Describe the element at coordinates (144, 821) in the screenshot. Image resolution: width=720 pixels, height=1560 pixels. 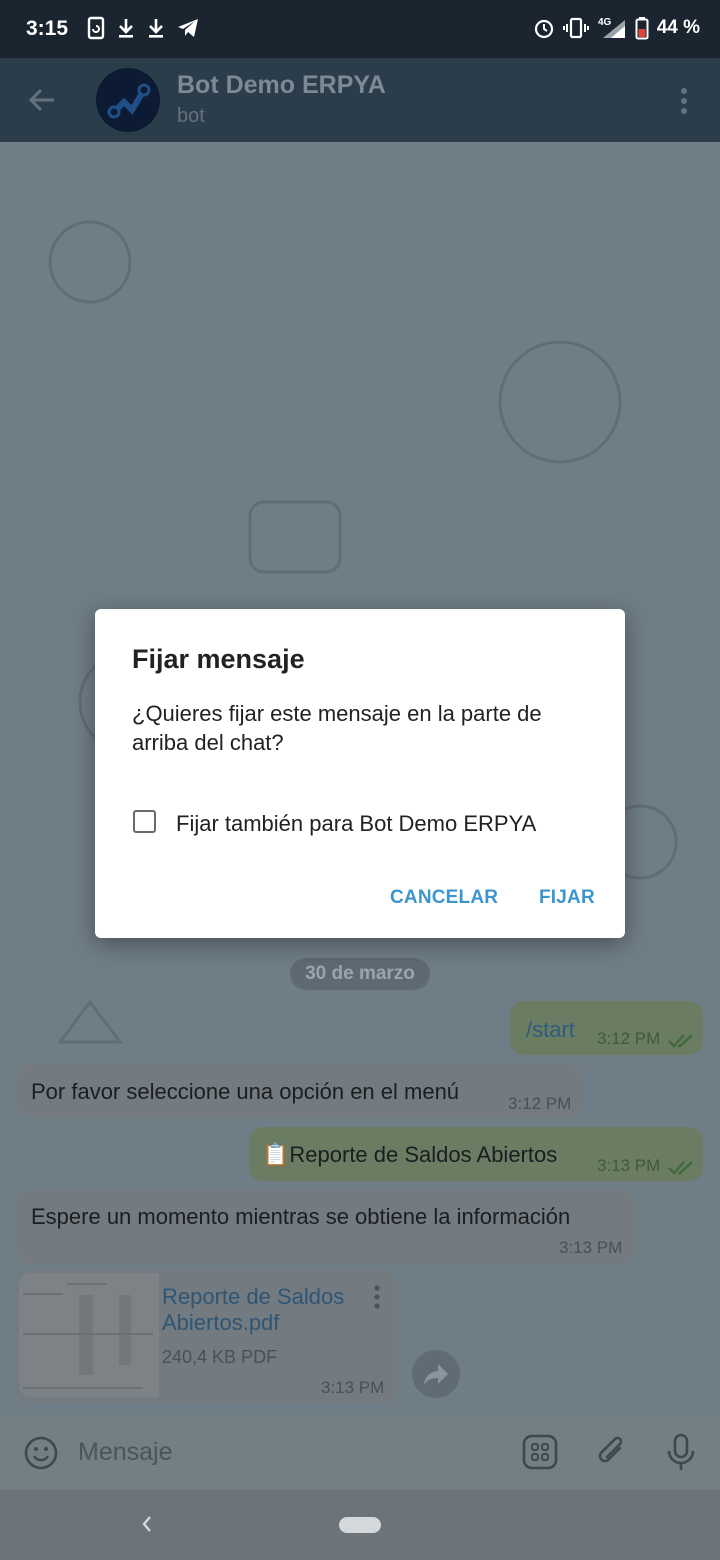
I see `pin-for-both-checkbox` at that location.